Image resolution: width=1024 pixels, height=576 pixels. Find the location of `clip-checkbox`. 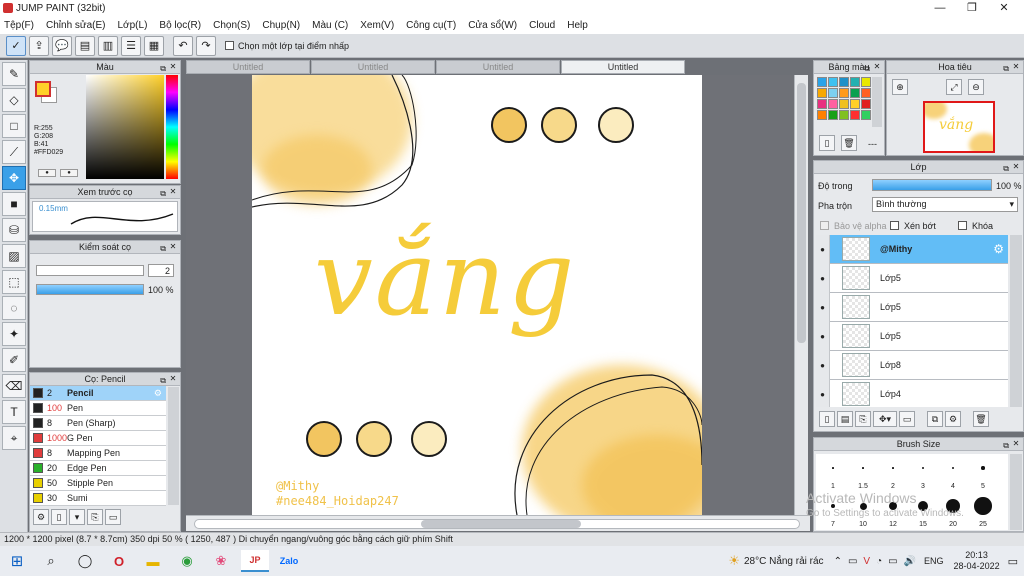

clip-checkbox is located at coordinates (894, 225).